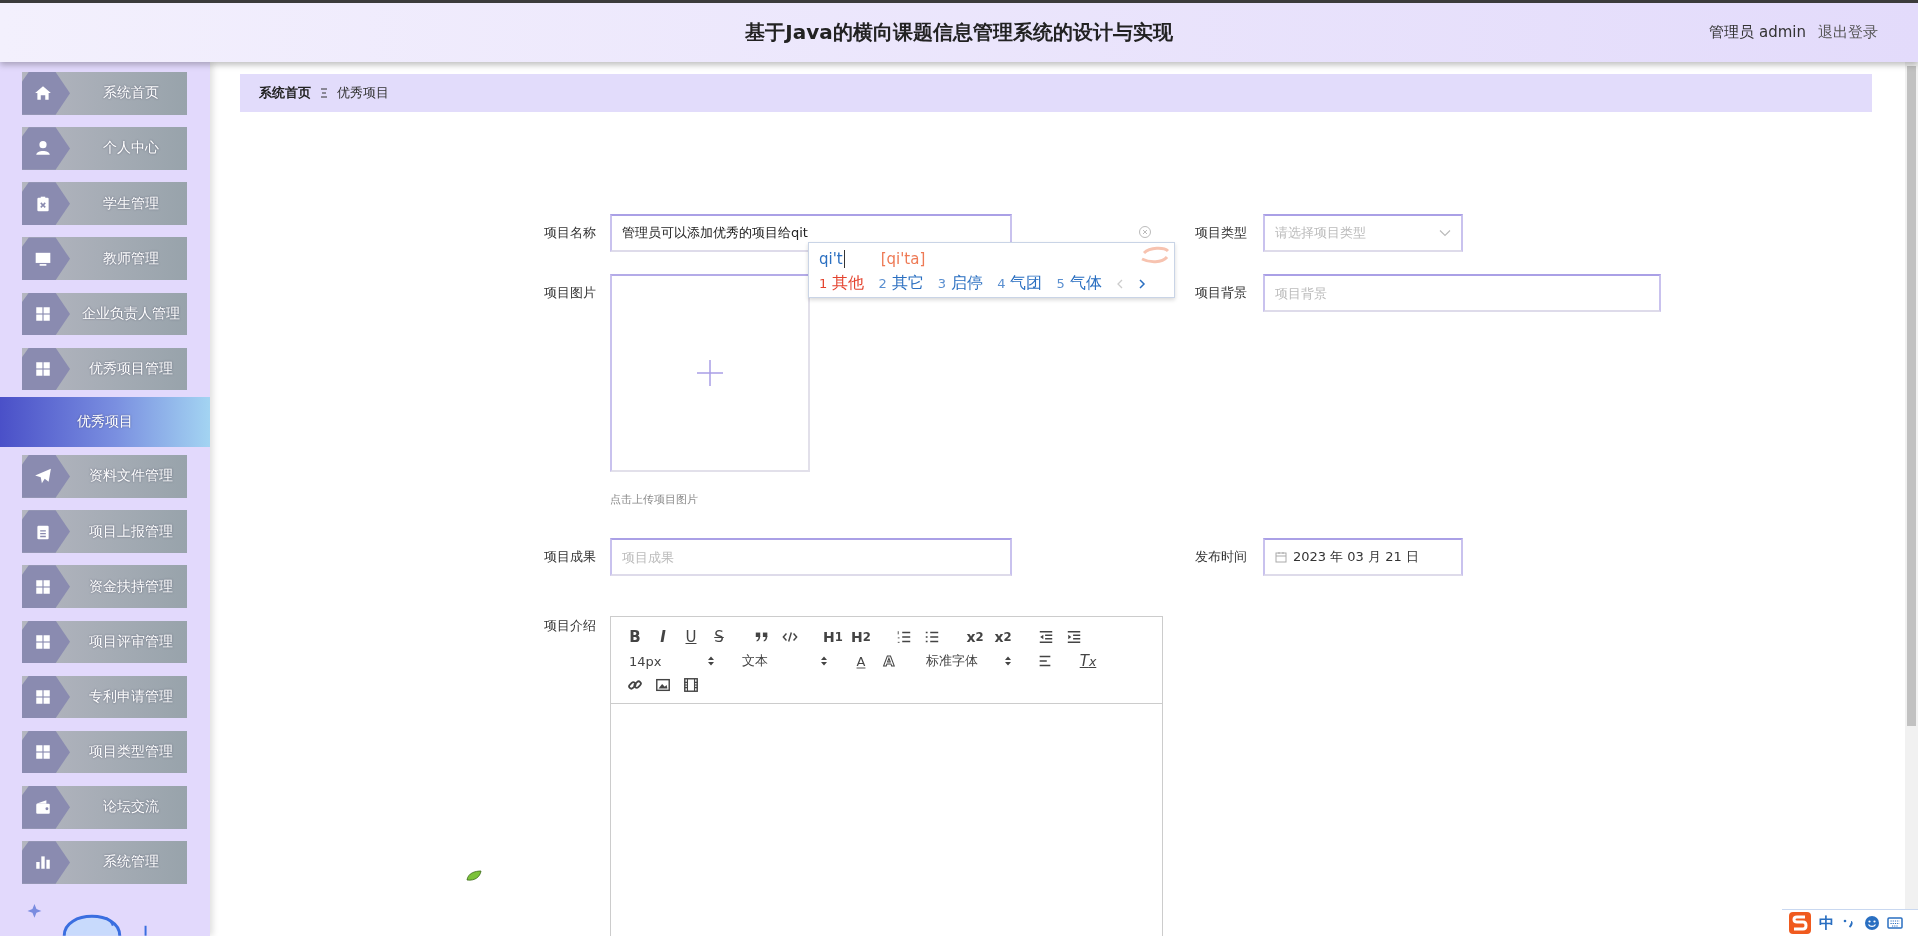 Image resolution: width=1918 pixels, height=936 pixels. Describe the element at coordinates (1221, 233) in the screenshot. I see `field-label: 项目类型` at that location.